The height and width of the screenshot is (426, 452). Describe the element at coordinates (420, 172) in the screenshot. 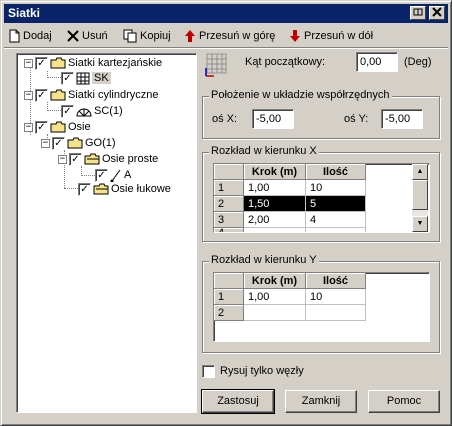

I see `scroll-up-button: ▲` at that location.